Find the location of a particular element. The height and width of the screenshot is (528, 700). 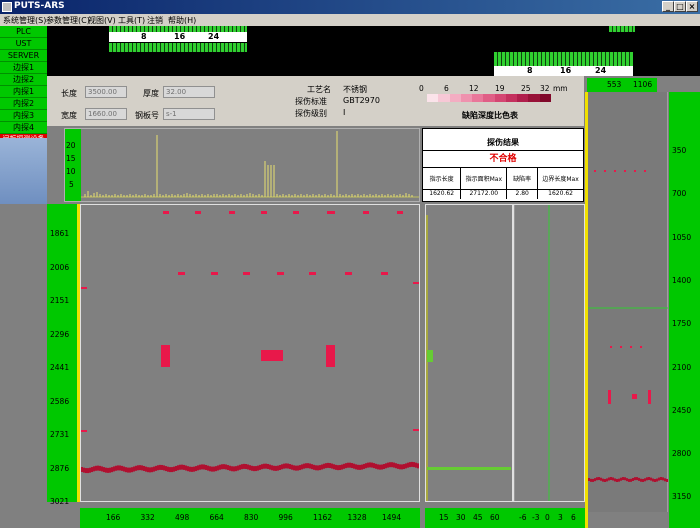

plate-number-field: s-1 is located at coordinates (189, 114).